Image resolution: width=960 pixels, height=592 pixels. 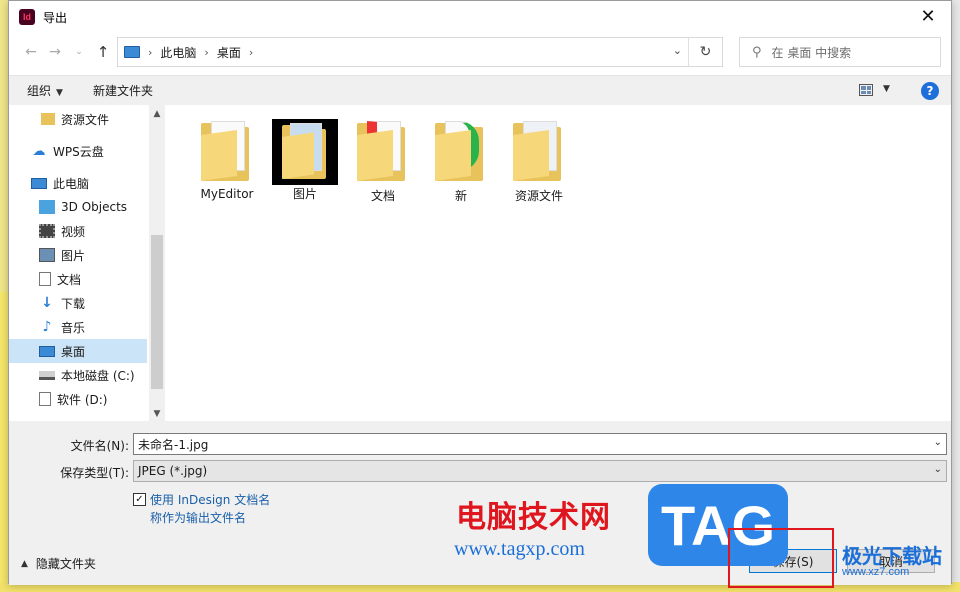 What do you see at coordinates (73, 255) in the screenshot?
I see `sidebar-item-label: 图片` at bounding box center [73, 255].